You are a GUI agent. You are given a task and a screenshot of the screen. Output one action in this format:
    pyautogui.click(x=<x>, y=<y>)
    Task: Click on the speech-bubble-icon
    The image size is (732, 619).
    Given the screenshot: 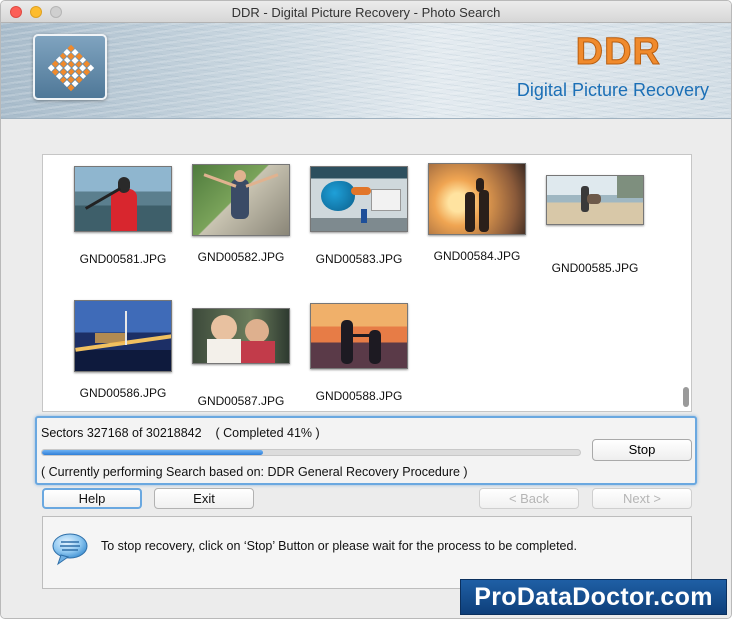 What is the action you would take?
    pyautogui.click(x=70, y=549)
    